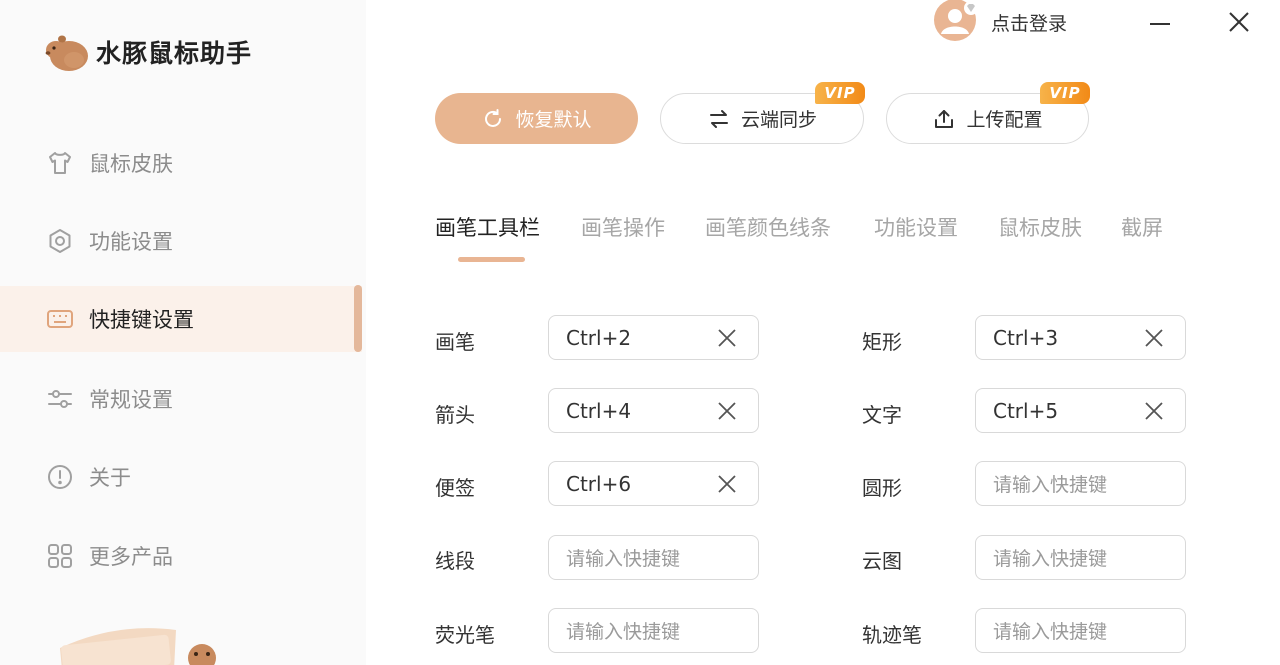 The image size is (1280, 665). I want to click on app-title: 水豚鼠标助手, so click(174, 53).